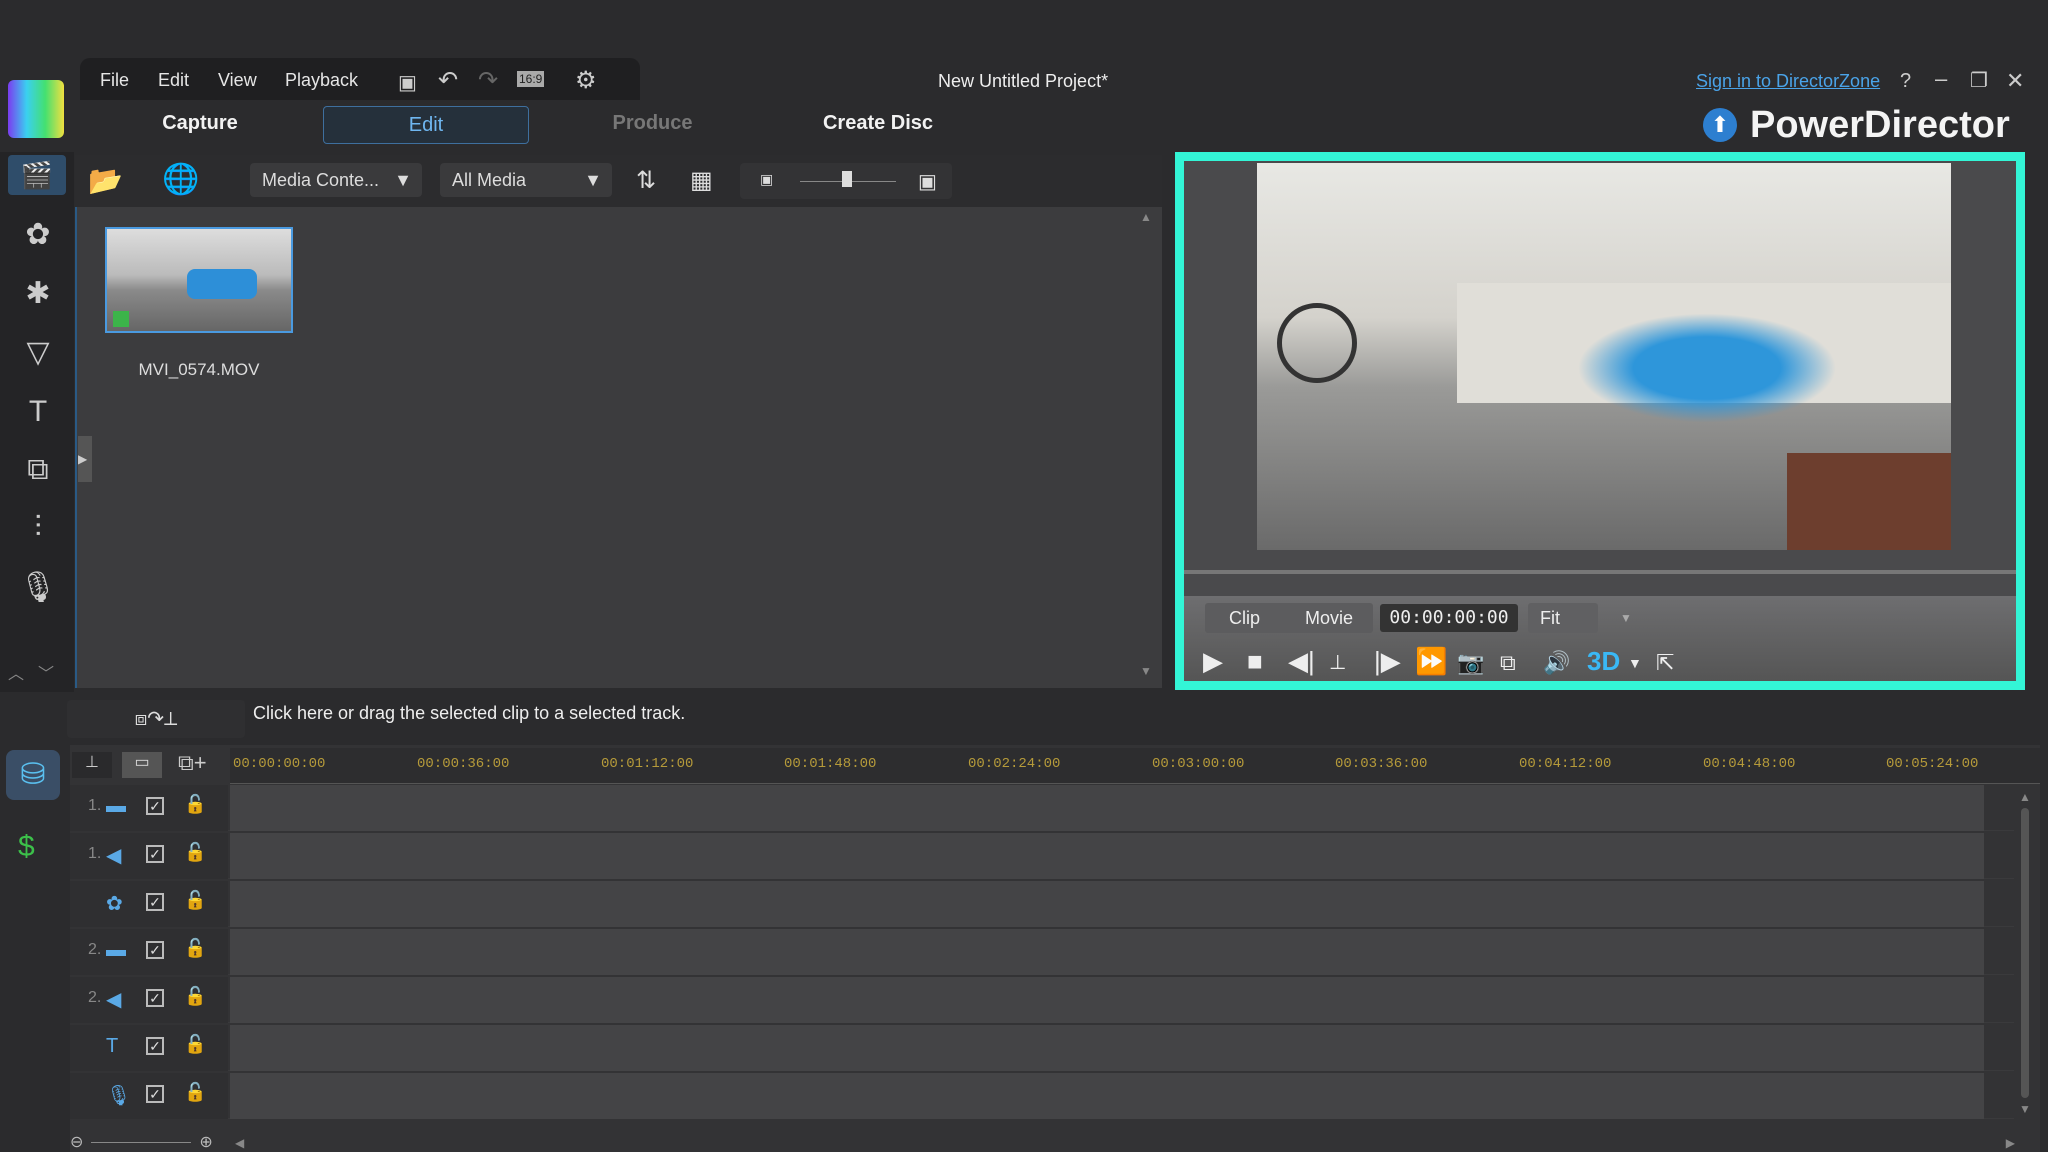 Image resolution: width=2048 pixels, height=1152 pixels. Describe the element at coordinates (142, 765) in the screenshot. I see `storyboard-view-button: ▭` at that location.